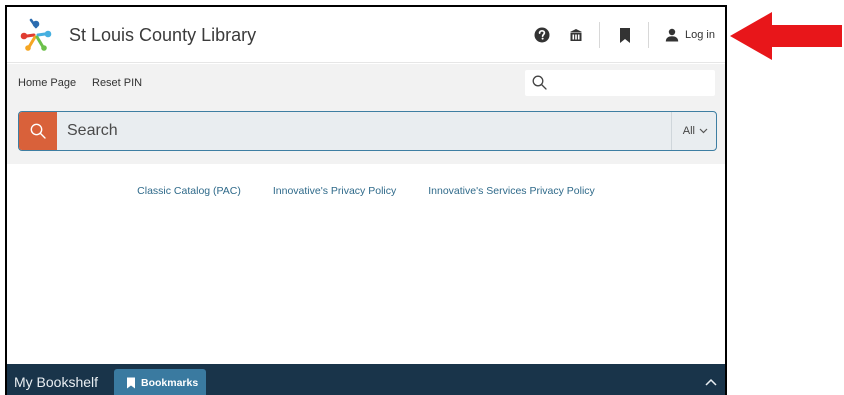 The width and height of the screenshot is (844, 395). What do you see at coordinates (703, 131) in the screenshot?
I see `chevron-down-icon` at bounding box center [703, 131].